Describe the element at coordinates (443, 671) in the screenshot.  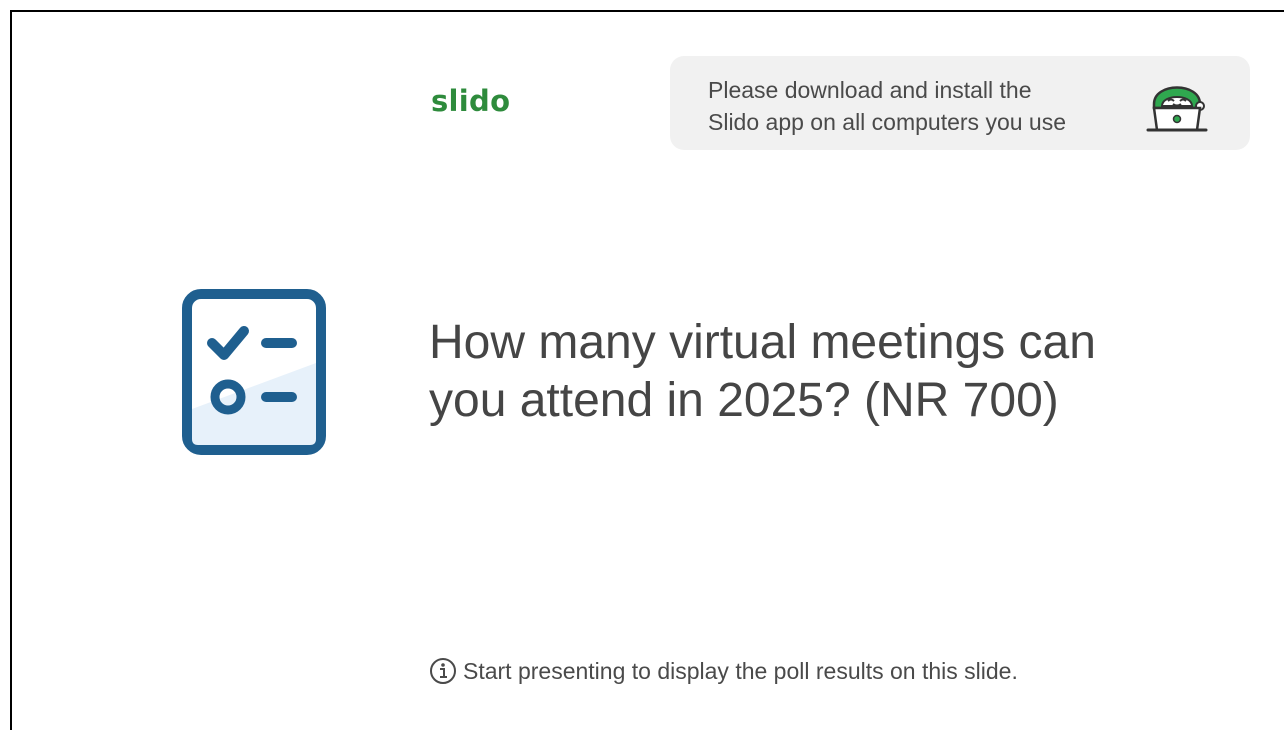
I see `info-icon` at that location.